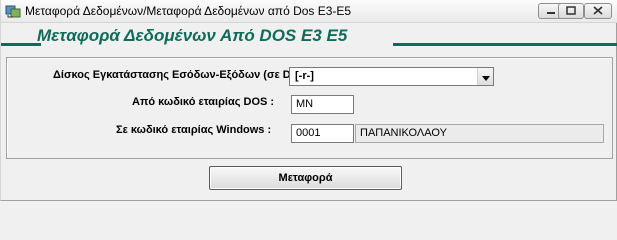 The width and height of the screenshot is (617, 240). I want to click on windows-company-label: Σε κωδικό εταιρίας Windows :, so click(194, 130).